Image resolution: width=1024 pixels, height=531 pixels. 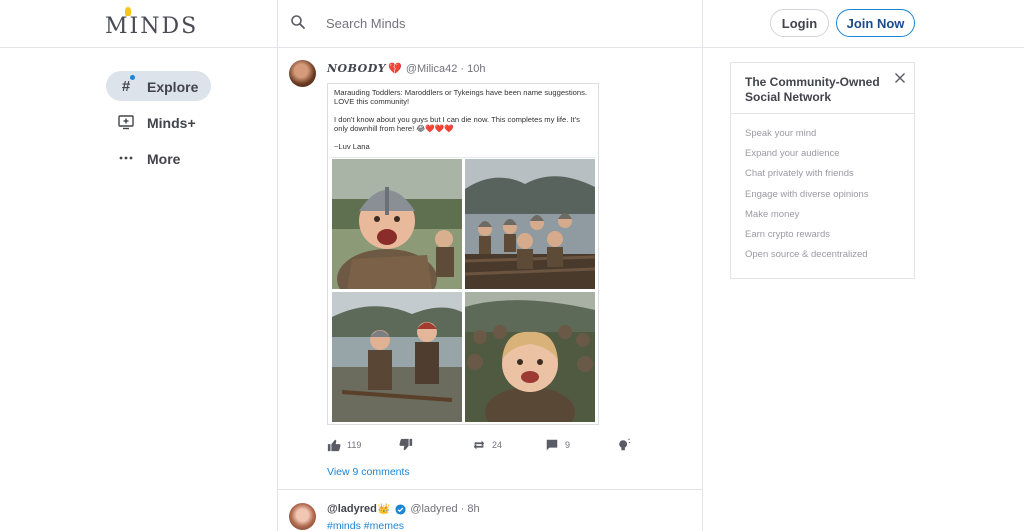 I want to click on downvote-button, so click(x=409, y=445).